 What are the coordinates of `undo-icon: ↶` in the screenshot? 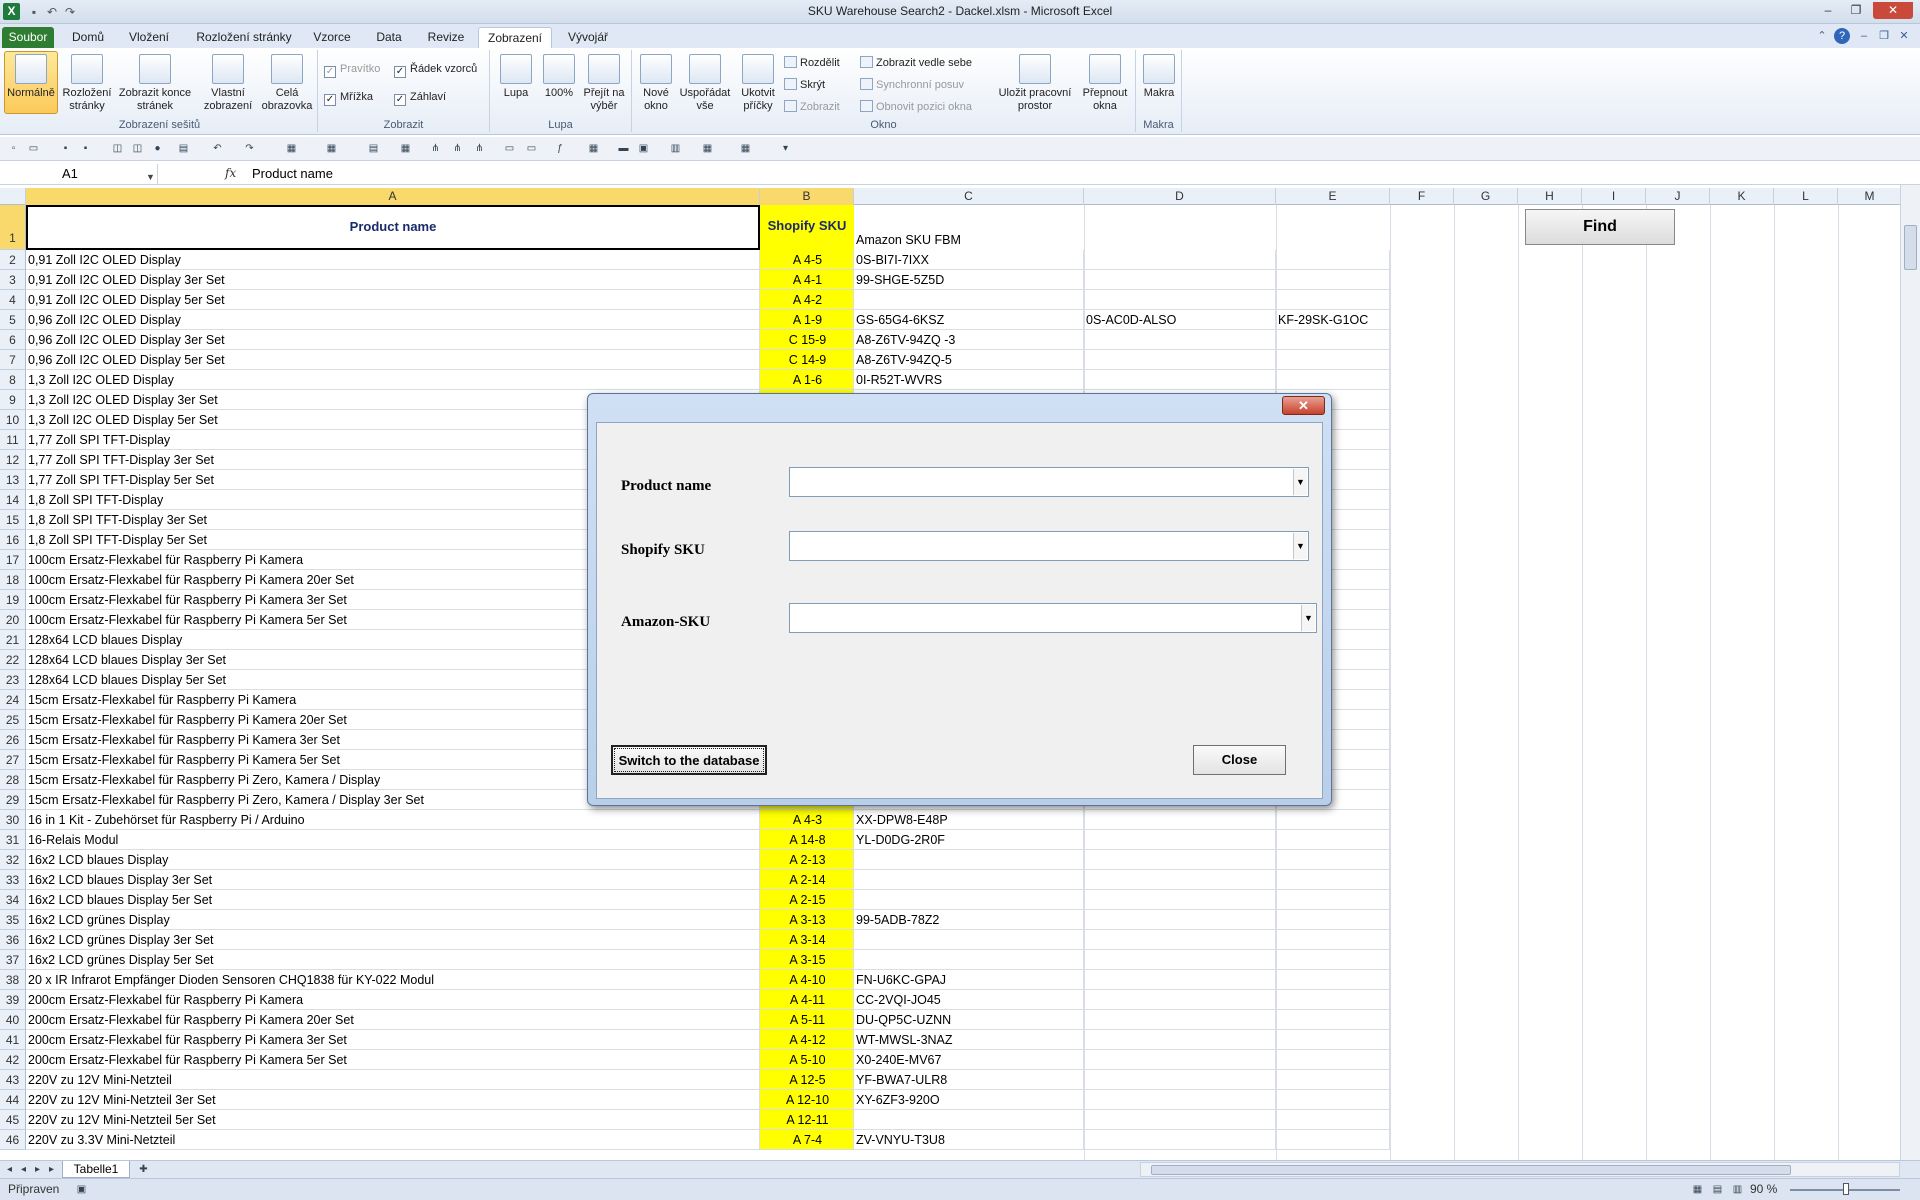 It's located at (217, 148).